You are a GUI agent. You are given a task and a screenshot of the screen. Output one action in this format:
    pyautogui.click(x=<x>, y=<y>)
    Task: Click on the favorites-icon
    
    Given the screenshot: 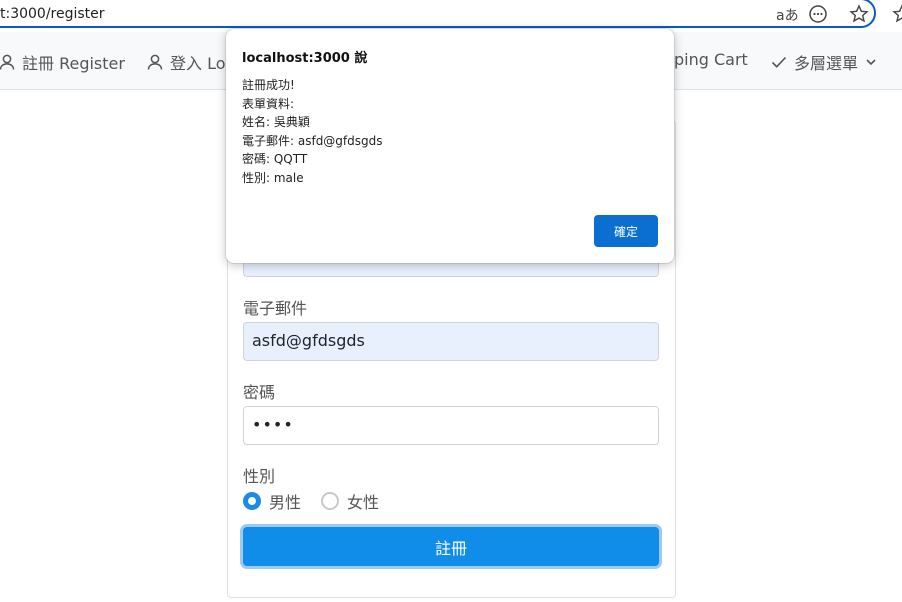 What is the action you would take?
    pyautogui.click(x=897, y=14)
    